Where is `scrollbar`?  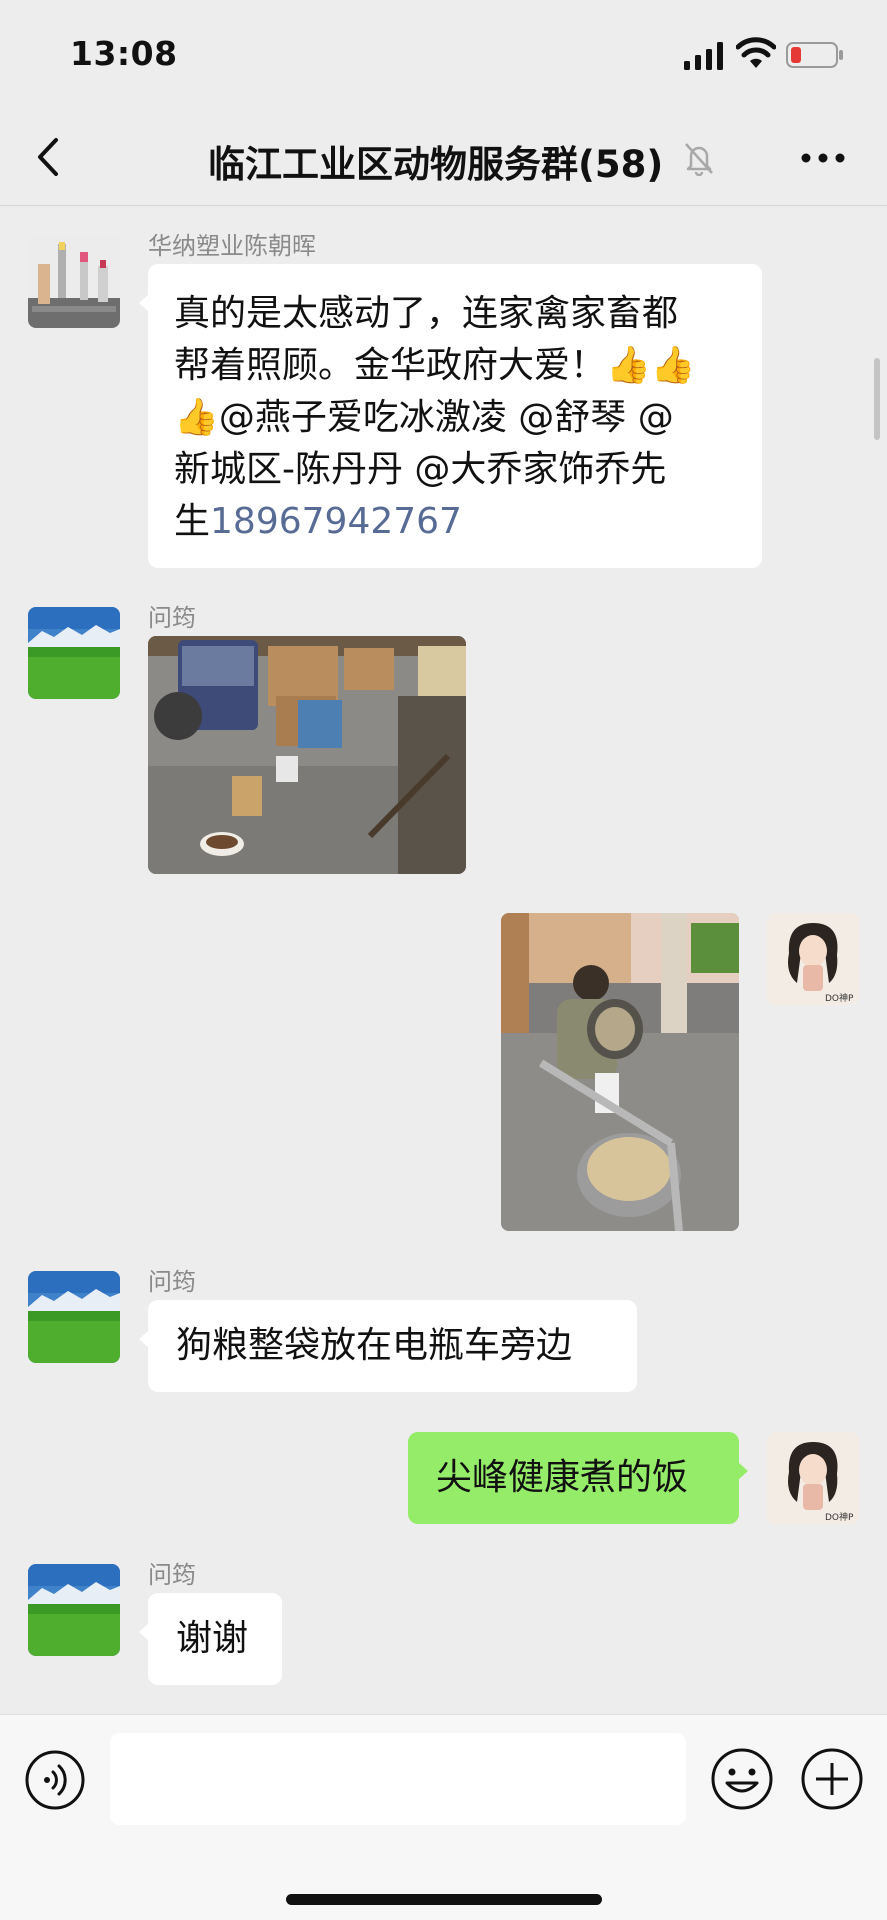
scrollbar is located at coordinates (877, 399).